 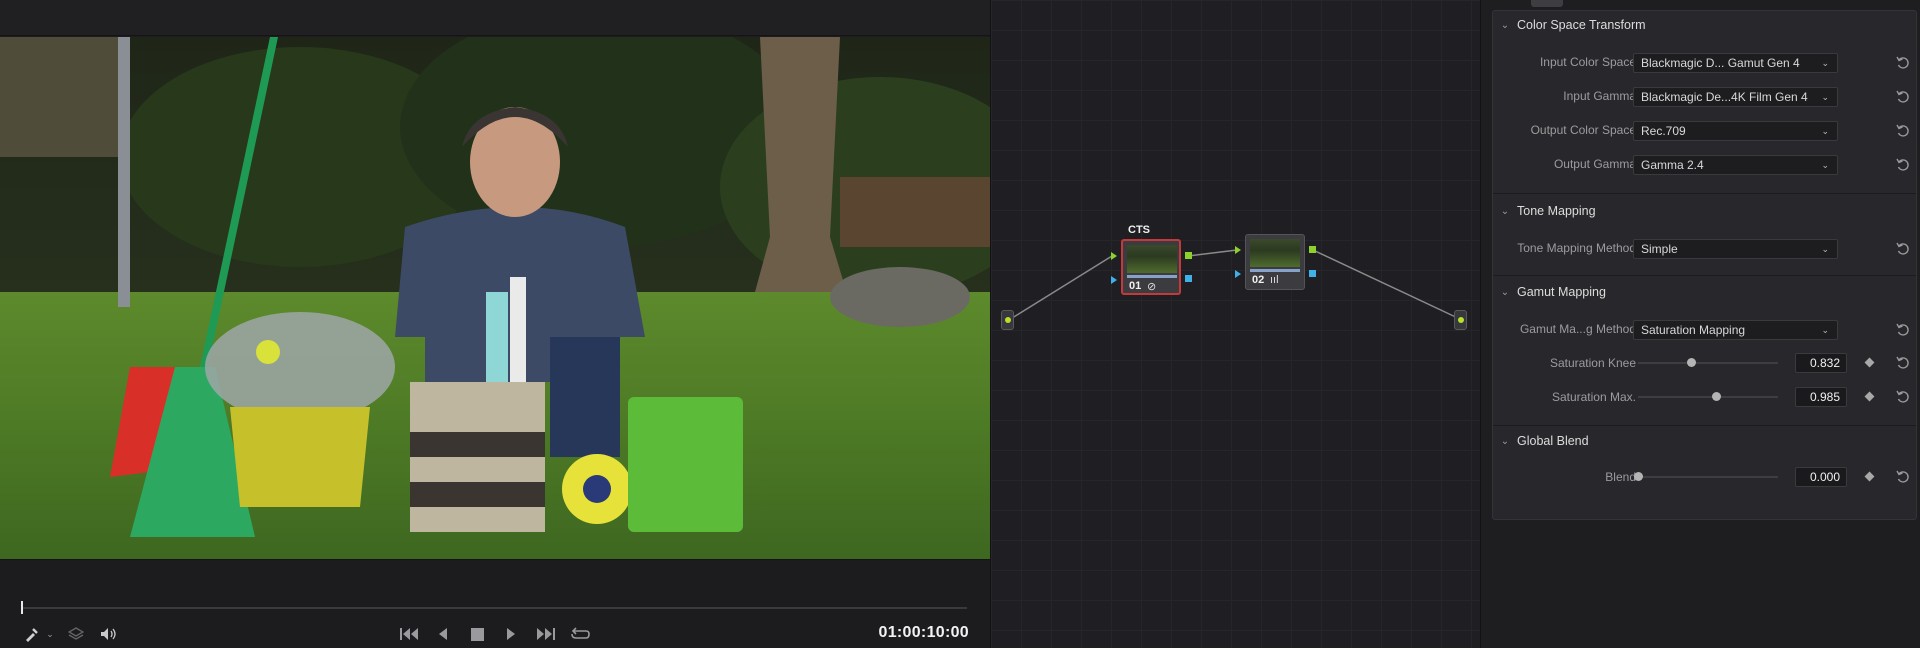 What do you see at coordinates (1594, 164) in the screenshot?
I see `output-gamma-label: Output Gamma` at bounding box center [1594, 164].